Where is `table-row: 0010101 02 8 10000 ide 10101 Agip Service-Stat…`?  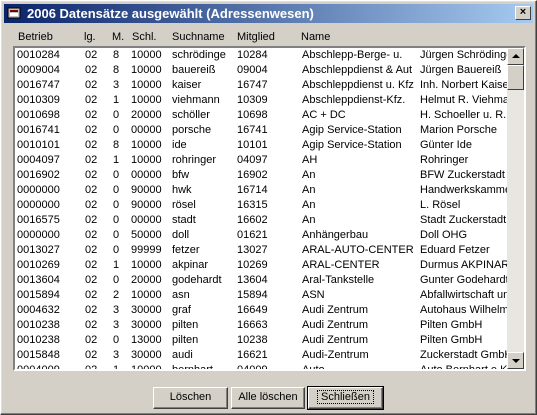 table-row: 0010101 02 8 10000 ide 10101 Agip Service-Stat… is located at coordinates (262, 145).